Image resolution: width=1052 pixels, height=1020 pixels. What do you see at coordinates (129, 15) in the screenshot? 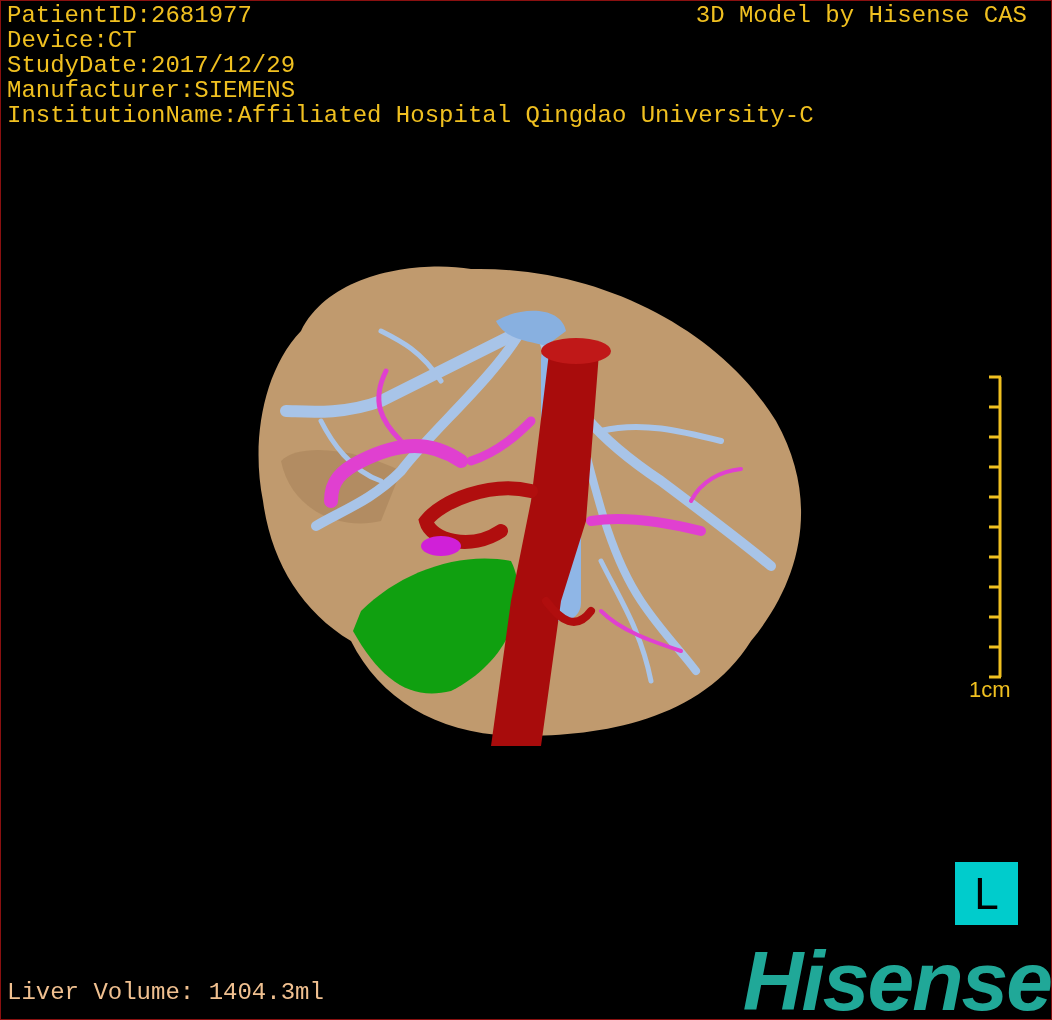
I see `patient-info-text: PatientID:2681977` at bounding box center [129, 15].